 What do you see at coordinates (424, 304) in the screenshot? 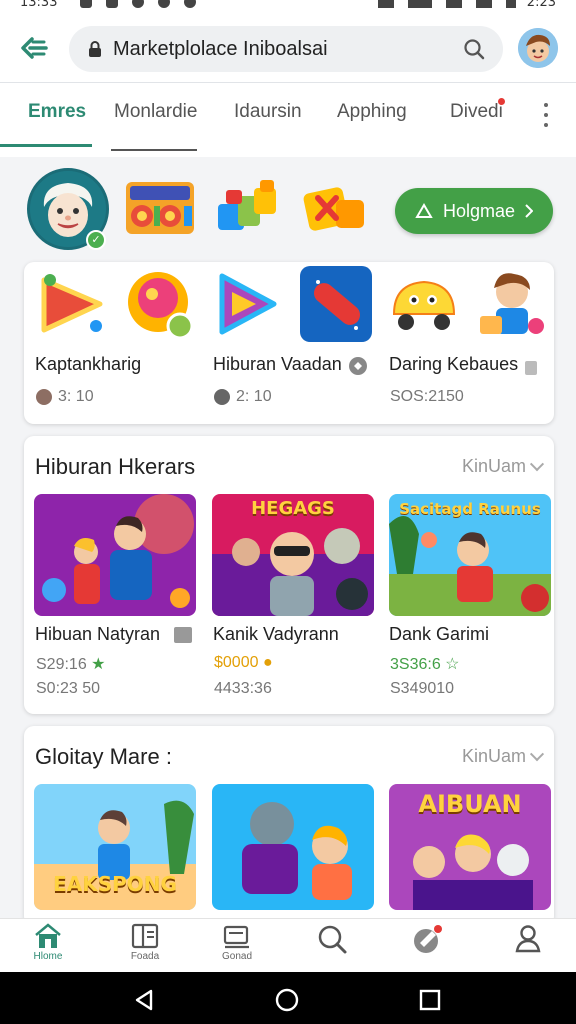
I see `yellow-car-app-icon` at bounding box center [424, 304].